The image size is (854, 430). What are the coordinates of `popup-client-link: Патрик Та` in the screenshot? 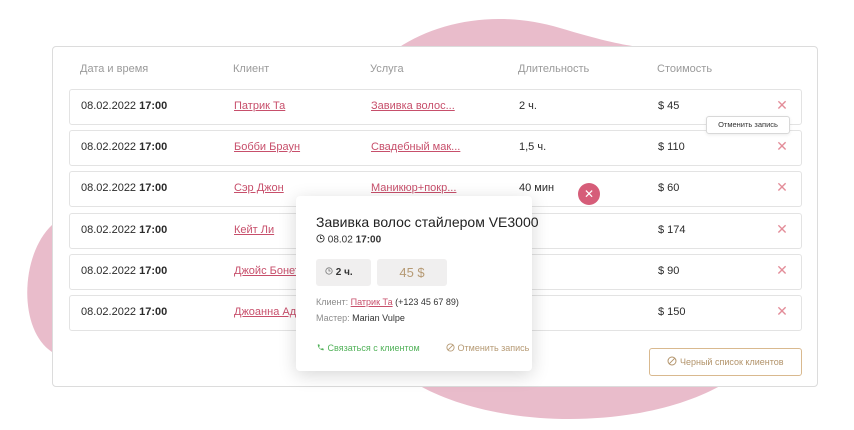 It's located at (372, 302).